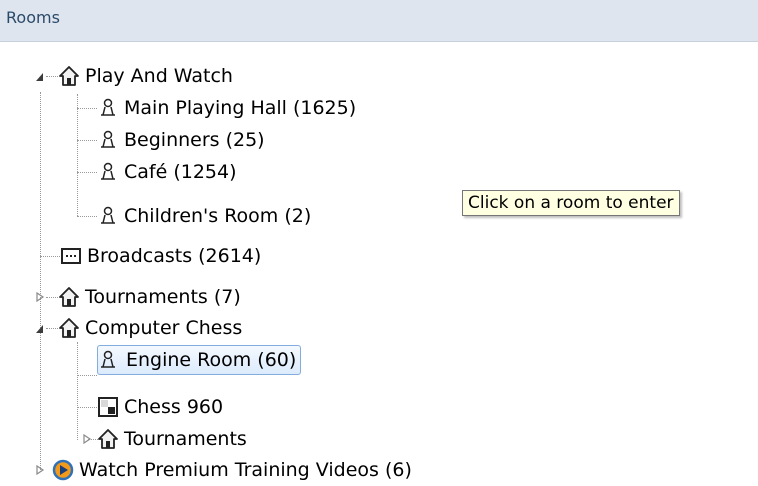  Describe the element at coordinates (63, 470) in the screenshot. I see `play-video-icon` at that location.